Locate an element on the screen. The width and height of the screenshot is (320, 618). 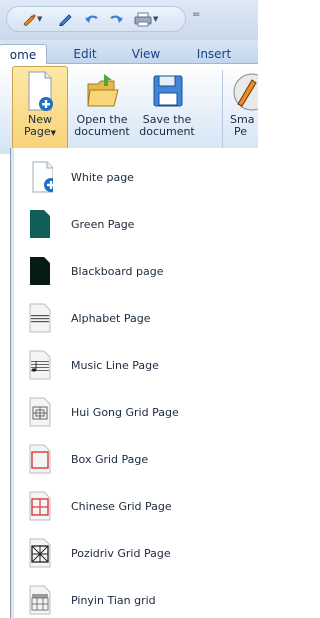
pencil-icon is located at coordinates (65, 20).